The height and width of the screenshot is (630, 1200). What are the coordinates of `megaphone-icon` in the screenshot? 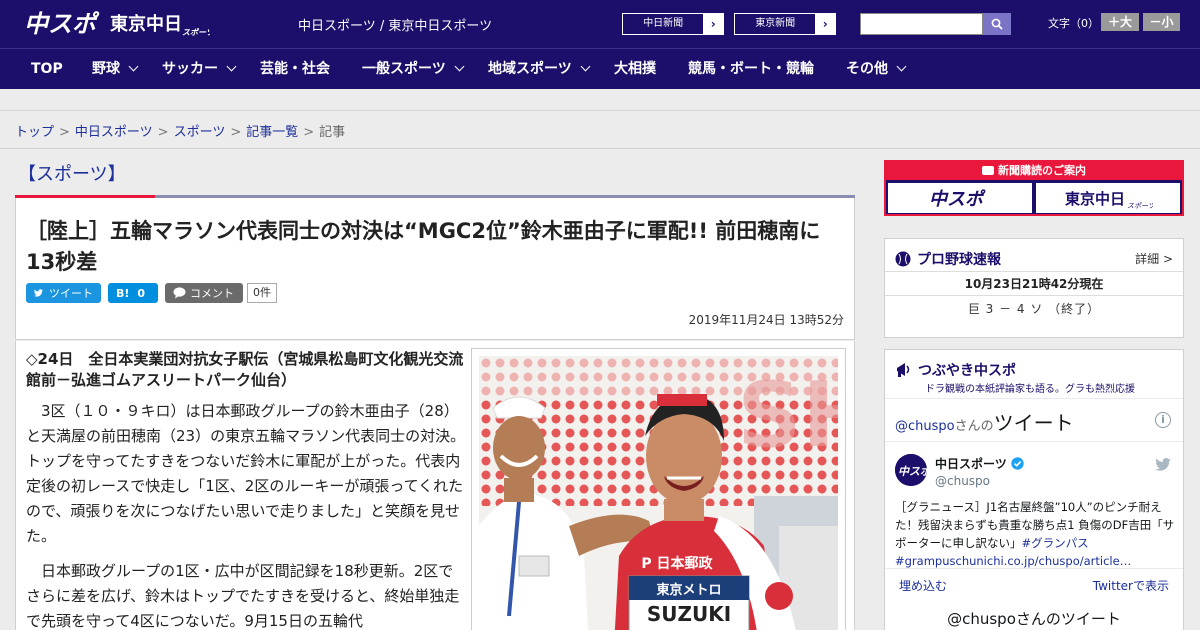 It's located at (903, 370).